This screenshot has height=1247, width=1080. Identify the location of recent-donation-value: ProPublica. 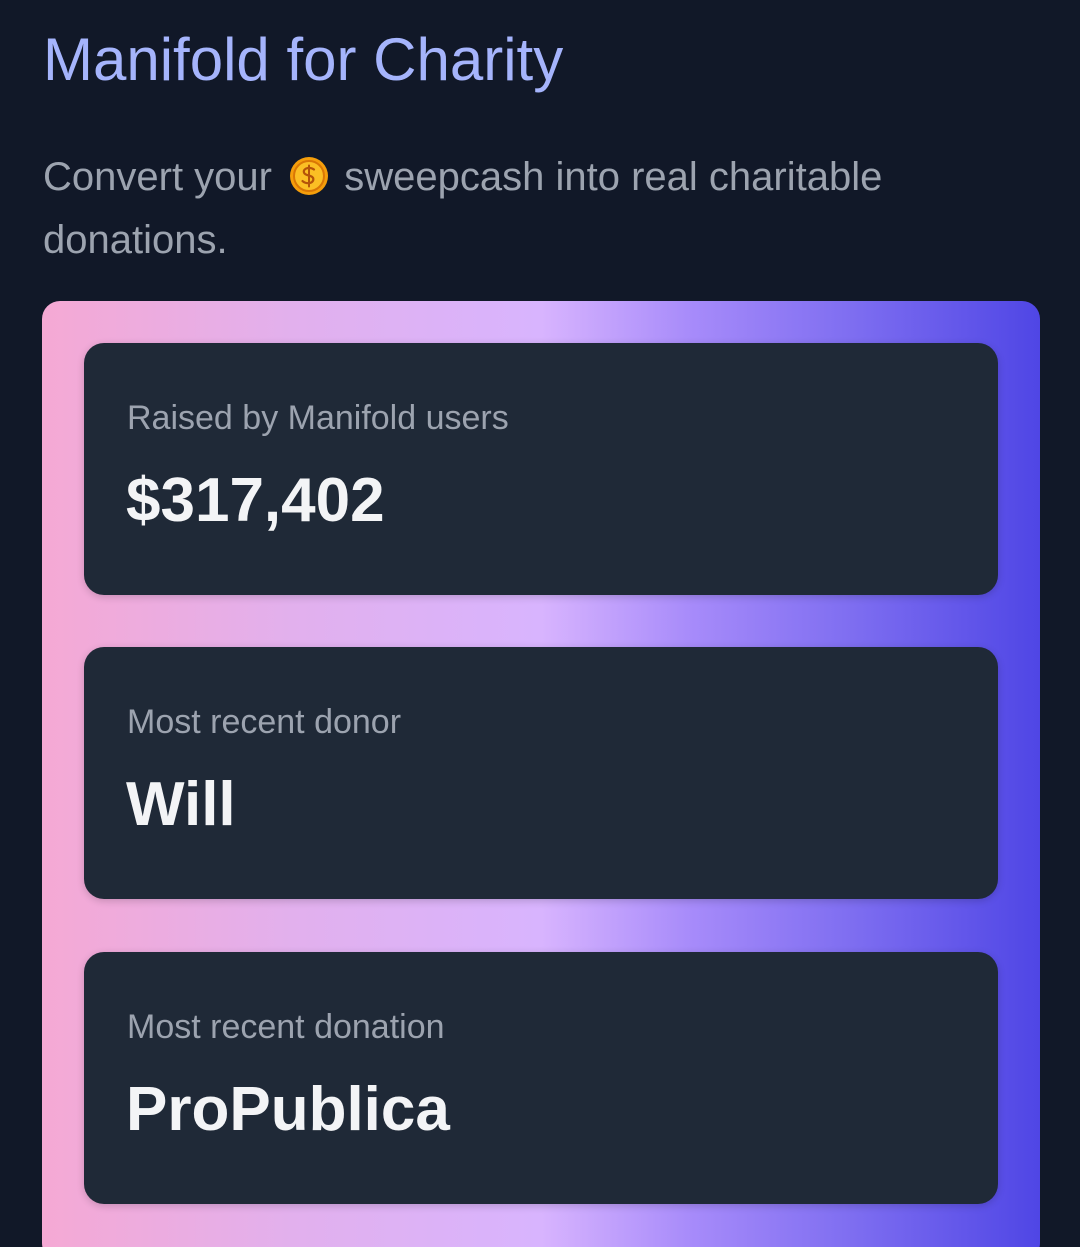
(288, 1109).